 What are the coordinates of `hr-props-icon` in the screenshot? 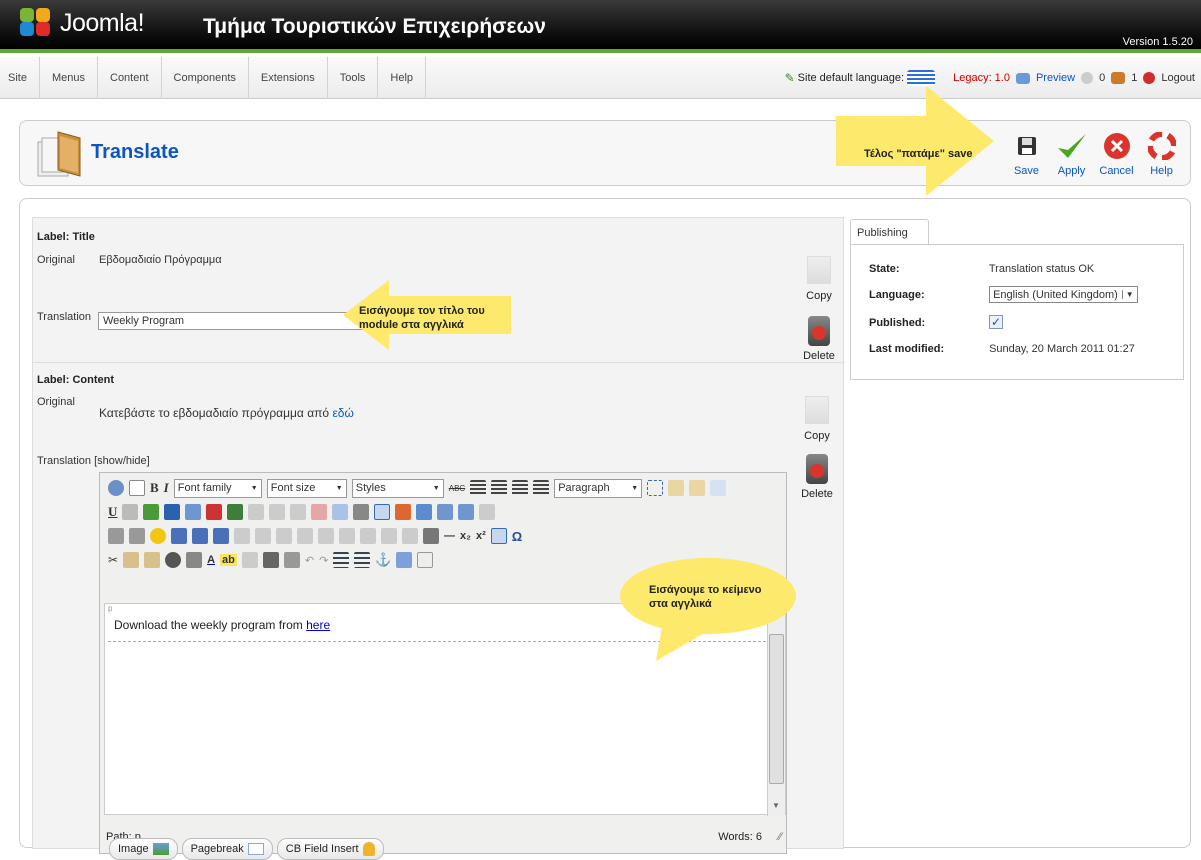 It's located at (410, 536).